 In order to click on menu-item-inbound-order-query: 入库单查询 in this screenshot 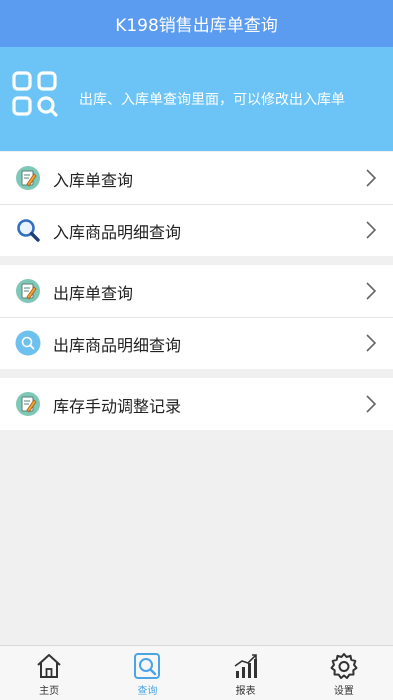, I will do `click(196, 178)`.